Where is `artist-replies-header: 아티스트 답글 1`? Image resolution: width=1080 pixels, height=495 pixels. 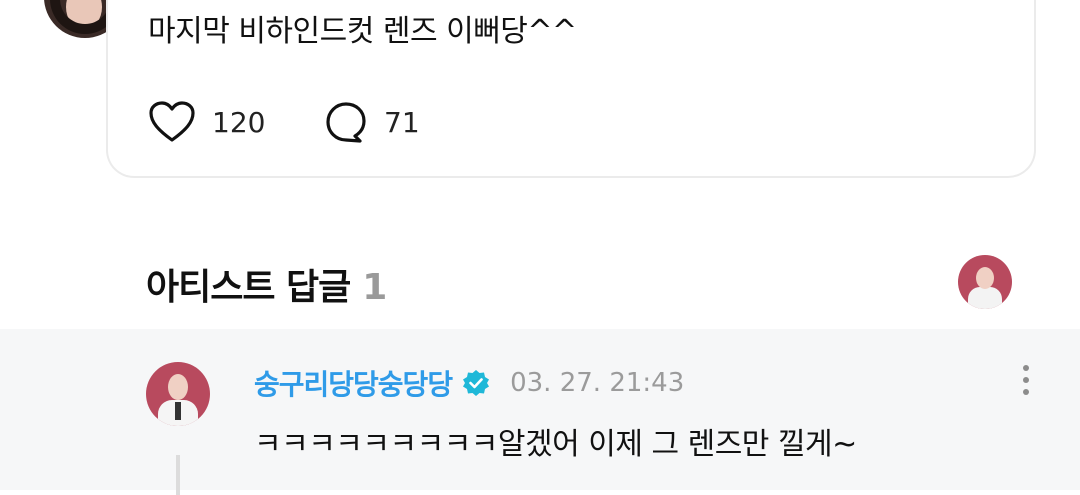
artist-replies-header: 아티스트 답글 1 is located at coordinates (266, 284).